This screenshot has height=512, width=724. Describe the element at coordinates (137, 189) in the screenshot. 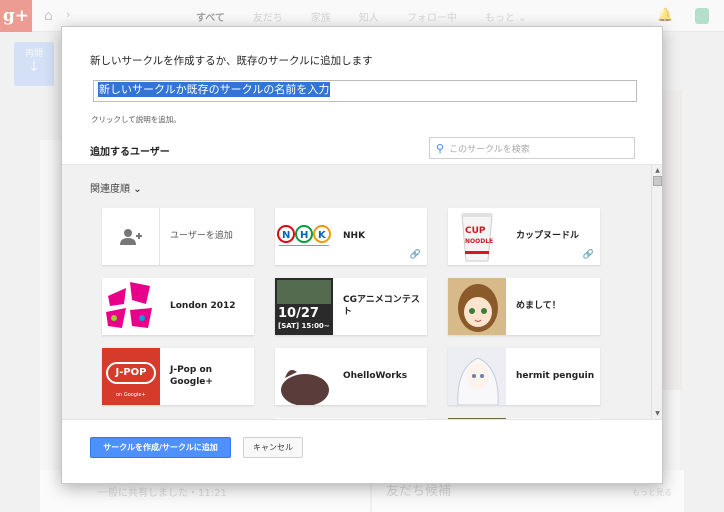

I see `chevron-down-icon: ⌄` at that location.